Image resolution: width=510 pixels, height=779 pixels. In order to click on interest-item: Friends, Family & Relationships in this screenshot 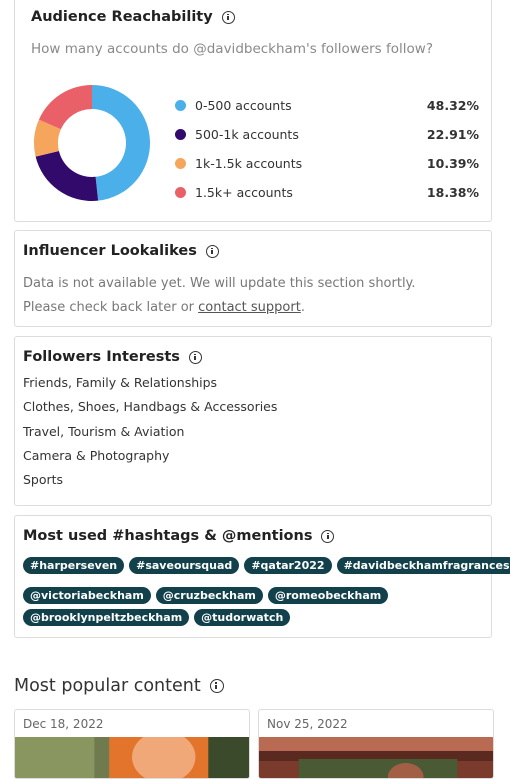, I will do `click(120, 382)`.